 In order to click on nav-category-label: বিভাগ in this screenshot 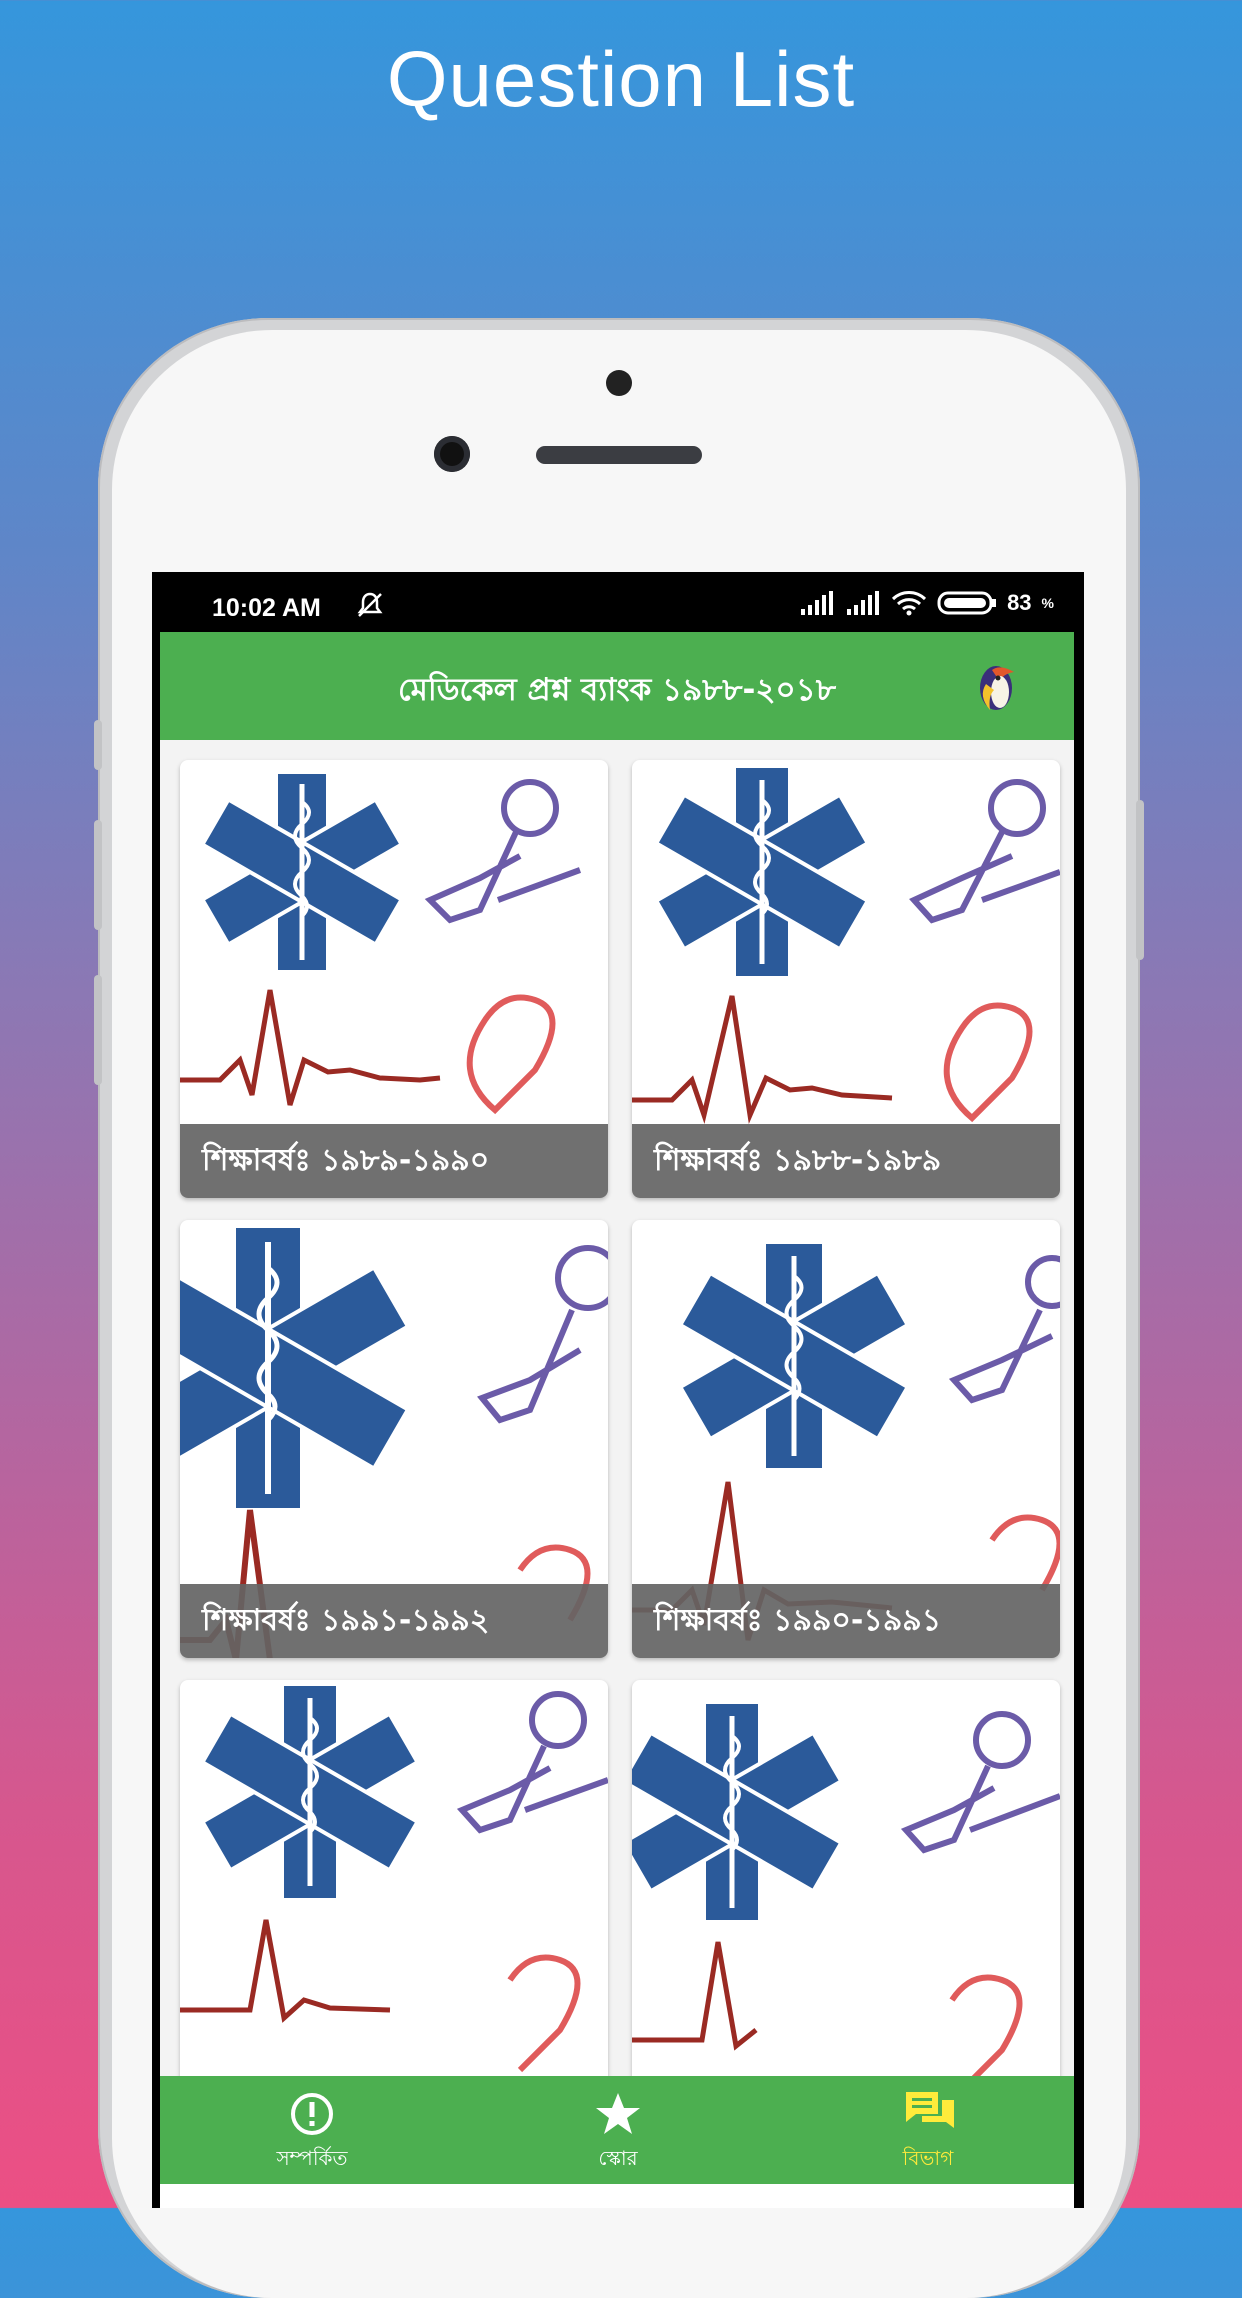, I will do `click(928, 2158)`.